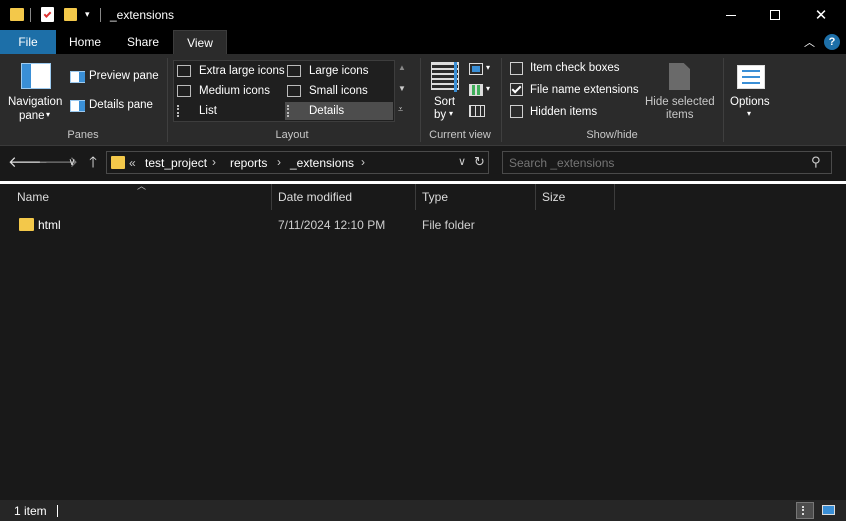  Describe the element at coordinates (476, 197) in the screenshot. I see `column-header-type: Type` at that location.